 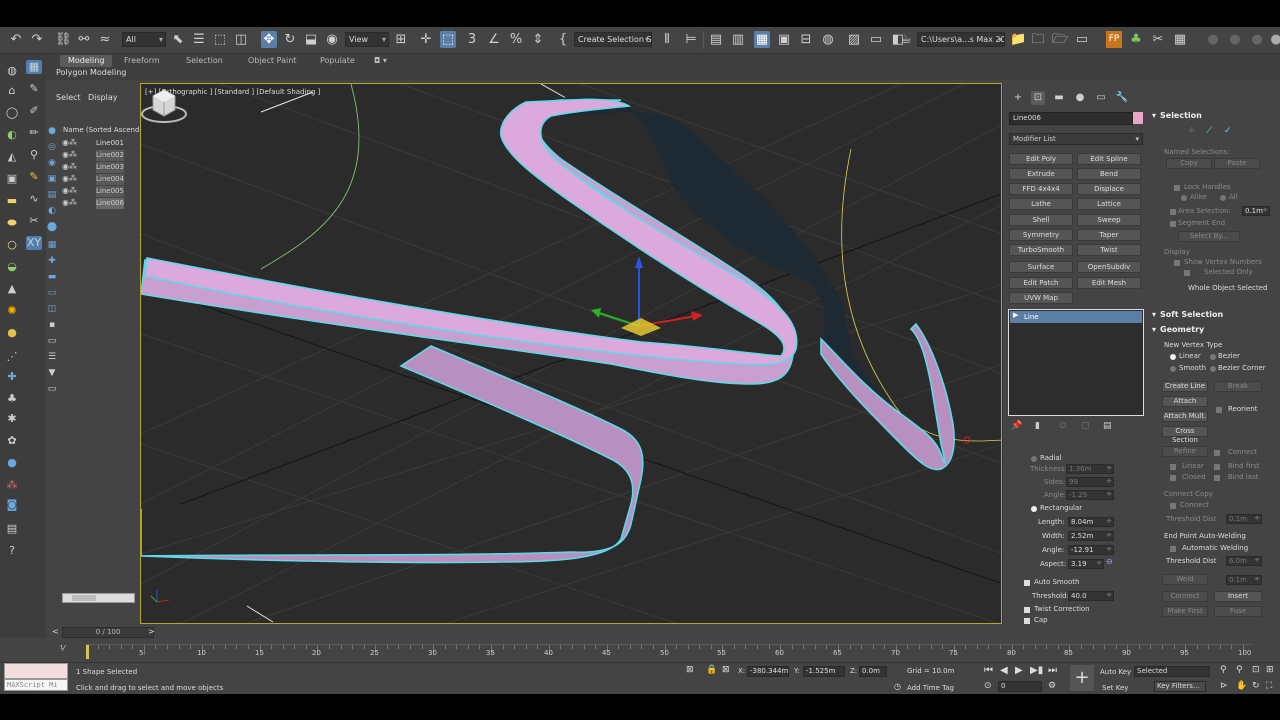 What do you see at coordinates (1173, 506) in the screenshot?
I see `connect-copy-checkbox` at bounding box center [1173, 506].